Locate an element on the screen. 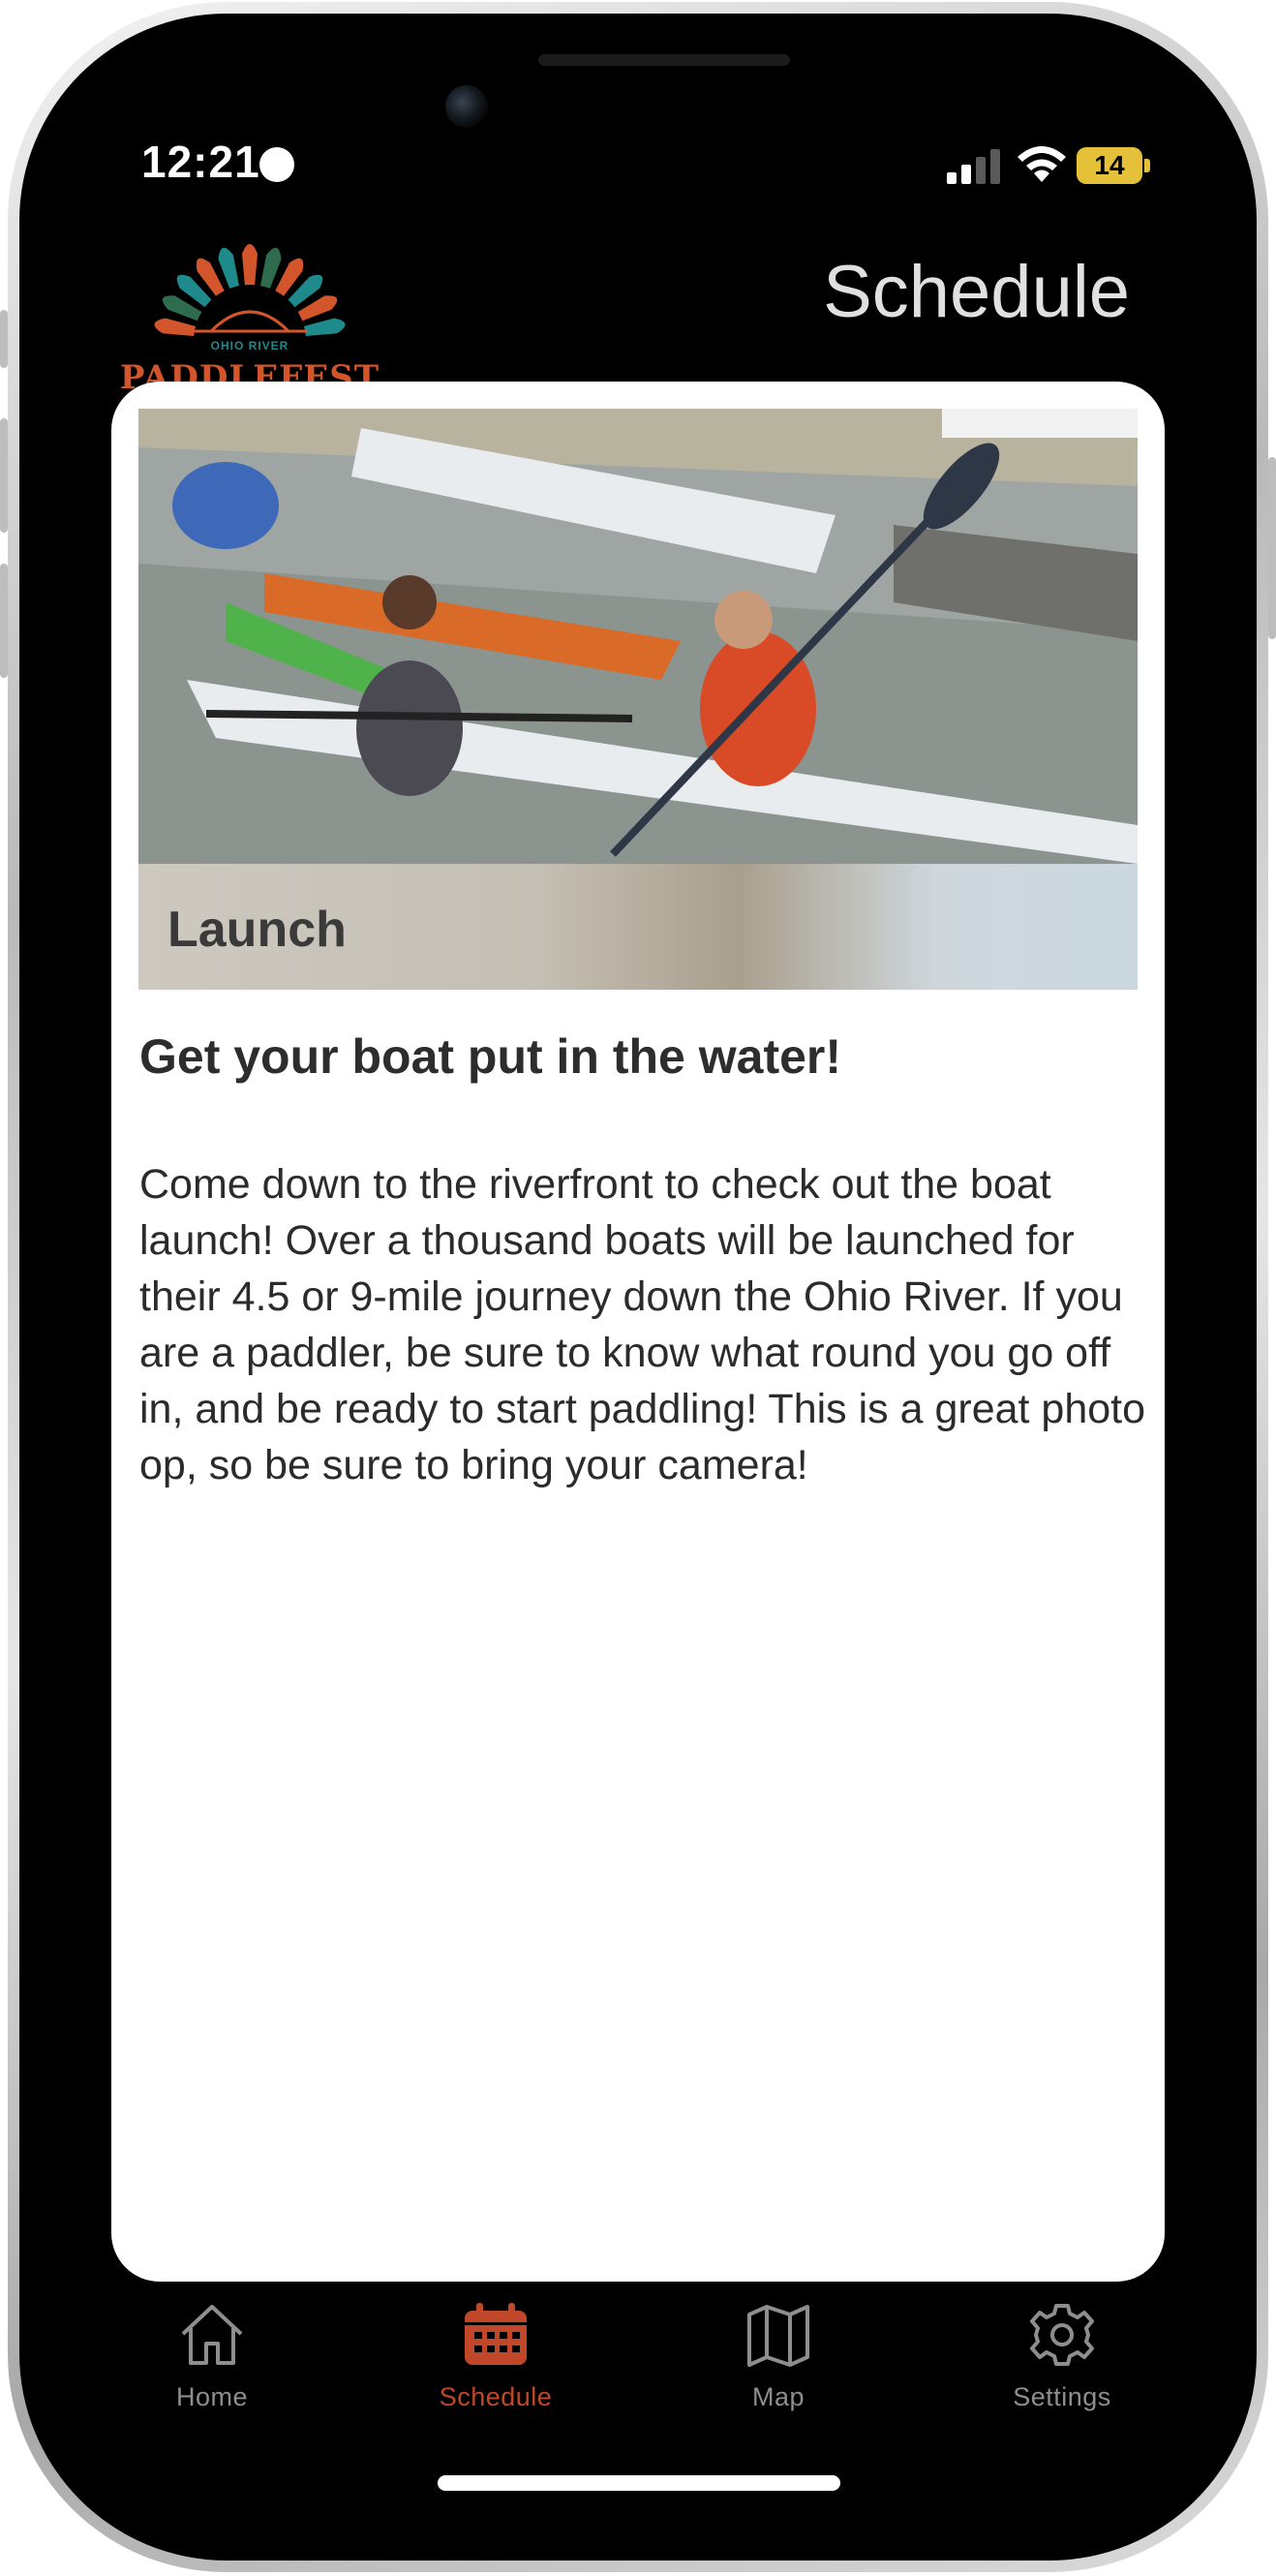 The width and height of the screenshot is (1276, 2576). tab-label-schedule: Schedule is located at coordinates (496, 2396).